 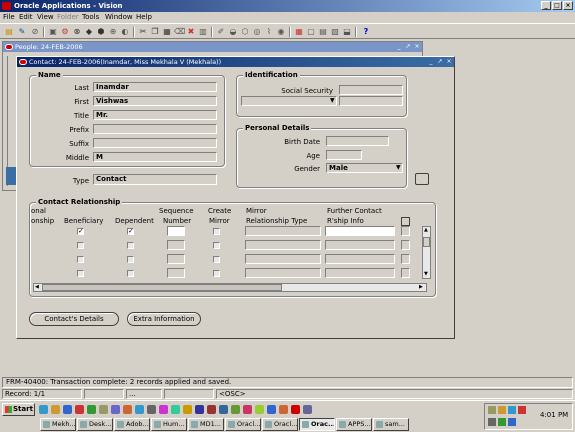 What do you see at coordinates (335, 32) in the screenshot?
I see `attach-doc-icon: ▧` at bounding box center [335, 32].